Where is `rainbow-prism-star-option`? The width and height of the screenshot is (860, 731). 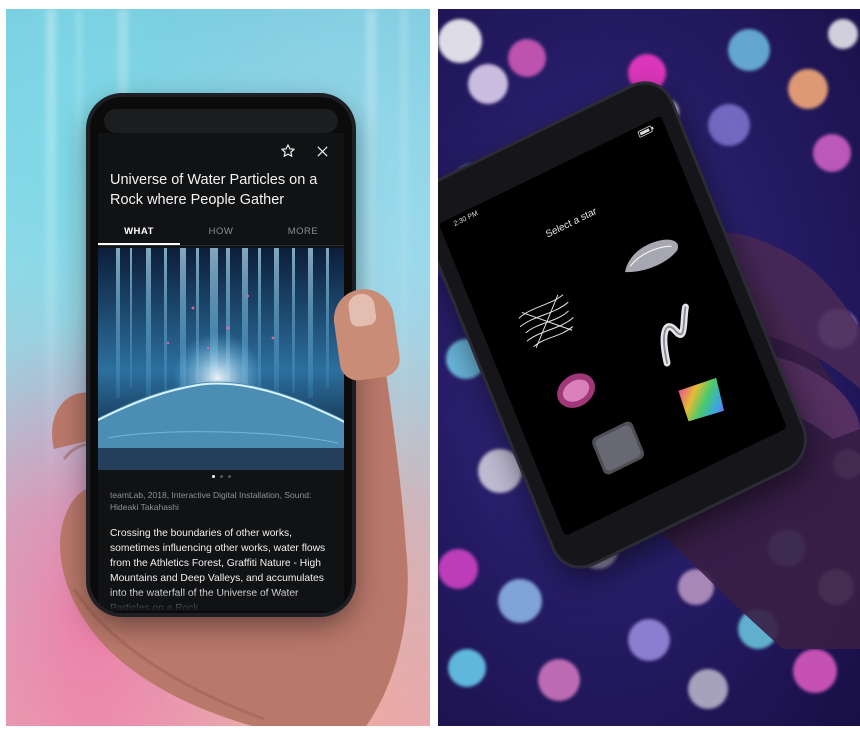 rainbow-prism-star-option is located at coordinates (703, 398).